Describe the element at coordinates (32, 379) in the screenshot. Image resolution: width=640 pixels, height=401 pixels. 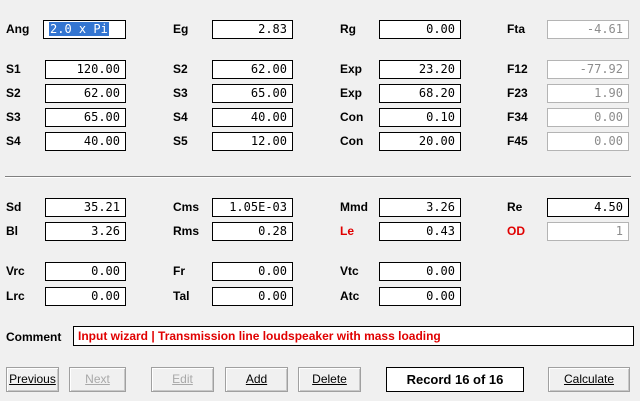
I see `previous-button: Previous` at that location.